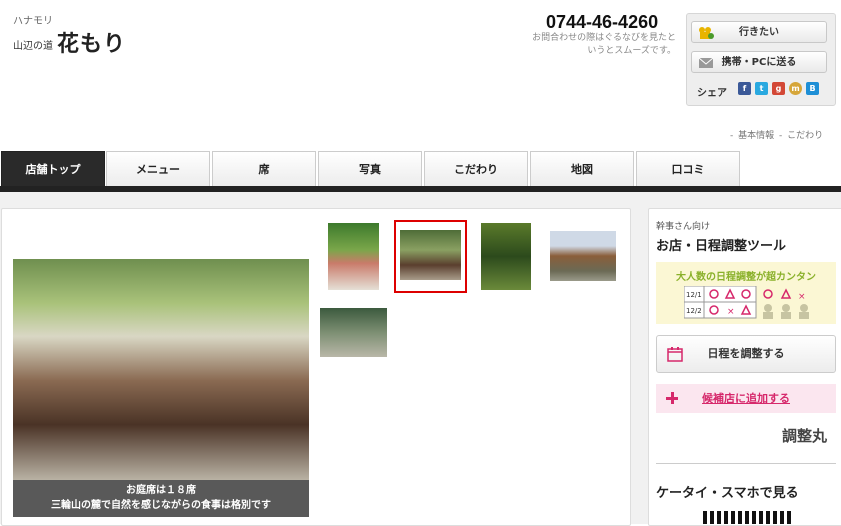 The image size is (841, 526). What do you see at coordinates (712, 93) in the screenshot?
I see `share-label: シェア` at bounding box center [712, 93].